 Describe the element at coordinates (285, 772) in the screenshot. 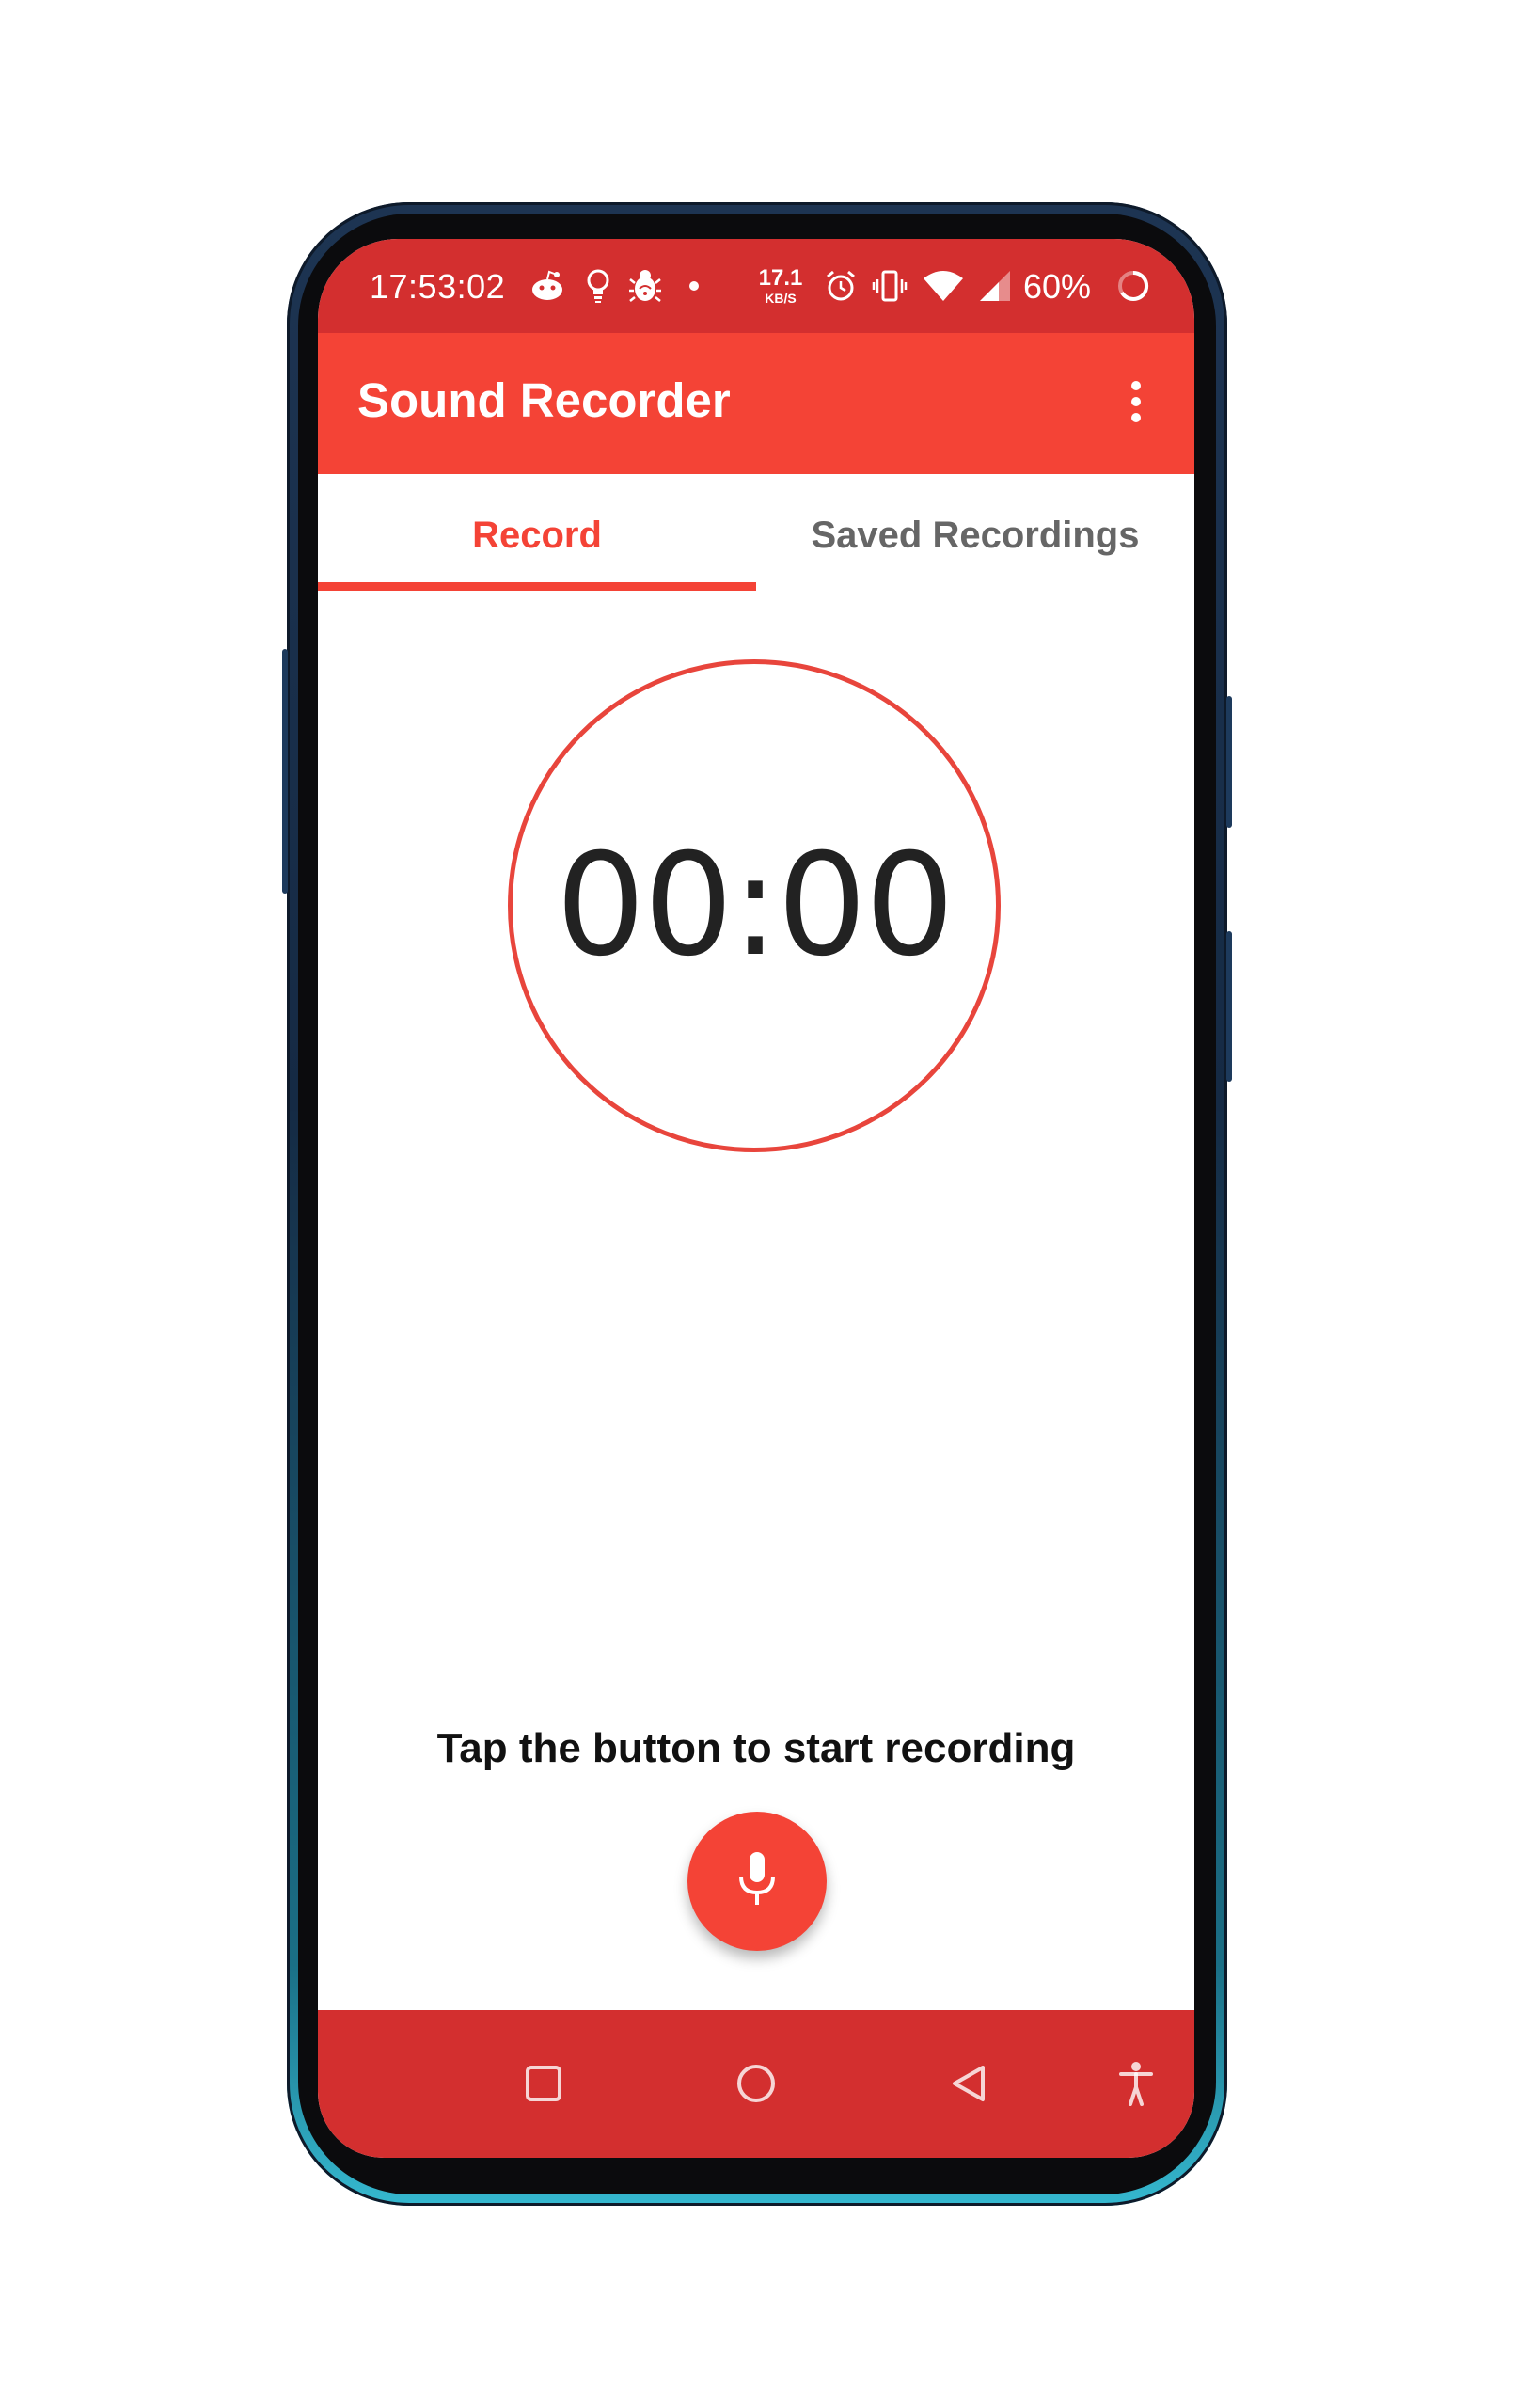

I see `side-button-left` at that location.